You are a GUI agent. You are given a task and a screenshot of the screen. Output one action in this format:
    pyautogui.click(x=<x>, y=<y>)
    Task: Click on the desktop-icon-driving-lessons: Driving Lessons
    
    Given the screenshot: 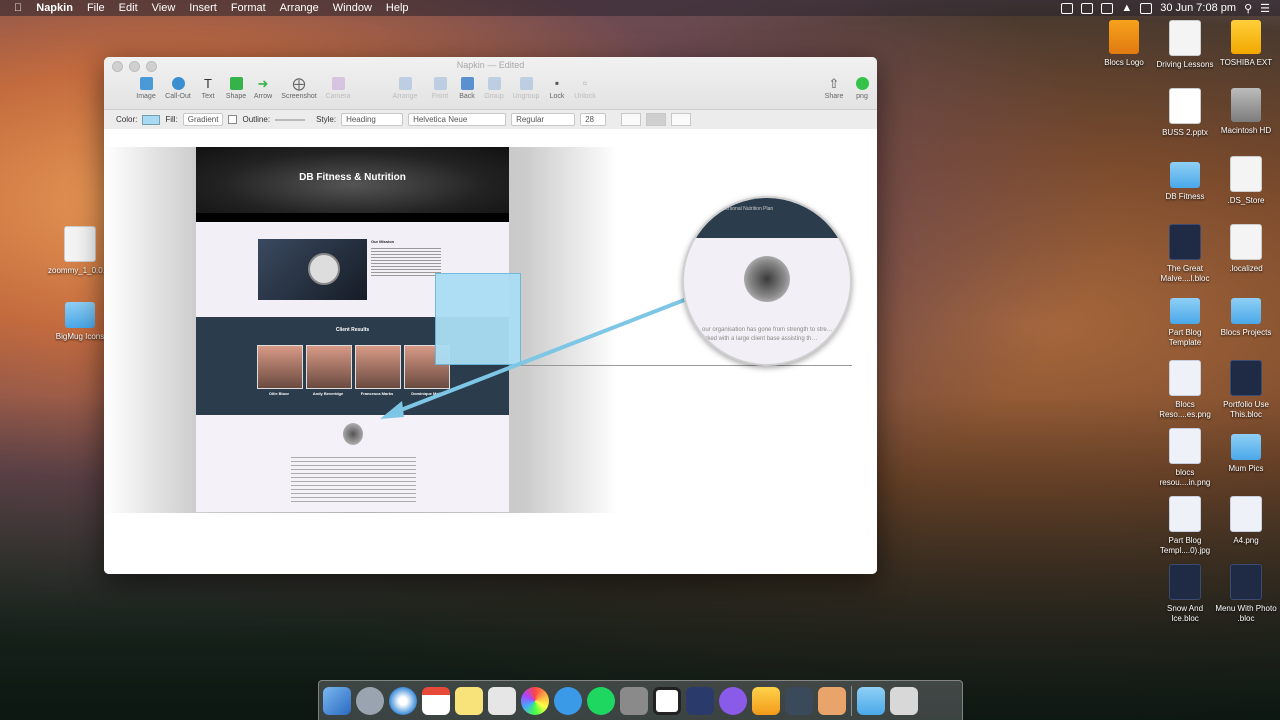 What is the action you would take?
    pyautogui.click(x=1185, y=45)
    